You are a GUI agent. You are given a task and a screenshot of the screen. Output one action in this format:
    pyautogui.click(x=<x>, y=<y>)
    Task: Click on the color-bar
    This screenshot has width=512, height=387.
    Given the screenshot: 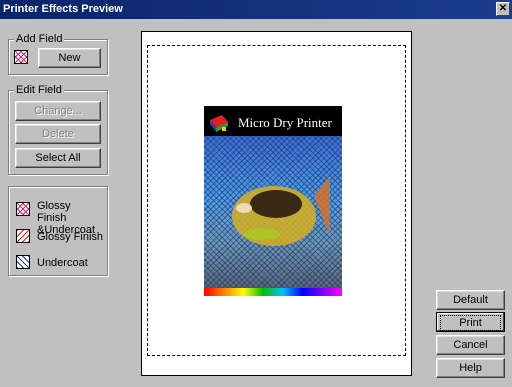 What is the action you would take?
    pyautogui.click(x=273, y=292)
    